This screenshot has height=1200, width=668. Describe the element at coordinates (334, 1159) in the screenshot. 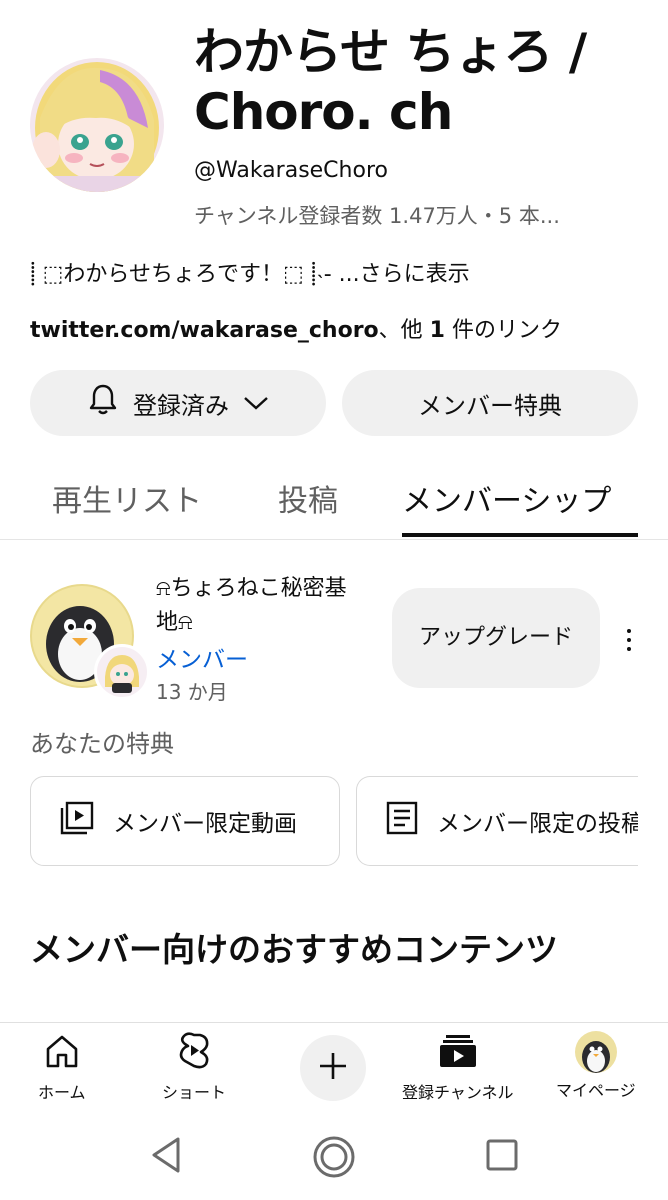

I see `home-circle-icon` at that location.